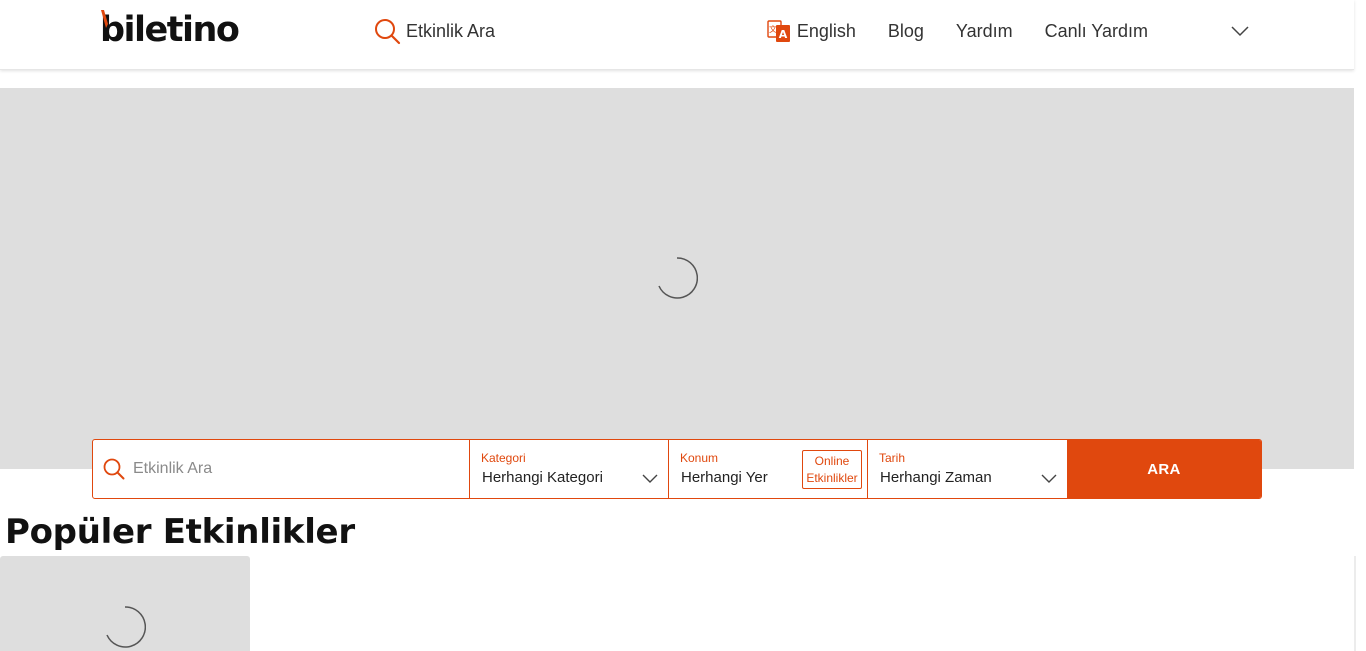  What do you see at coordinates (778, 31) in the screenshot?
I see `translate-icon: A 文` at bounding box center [778, 31].